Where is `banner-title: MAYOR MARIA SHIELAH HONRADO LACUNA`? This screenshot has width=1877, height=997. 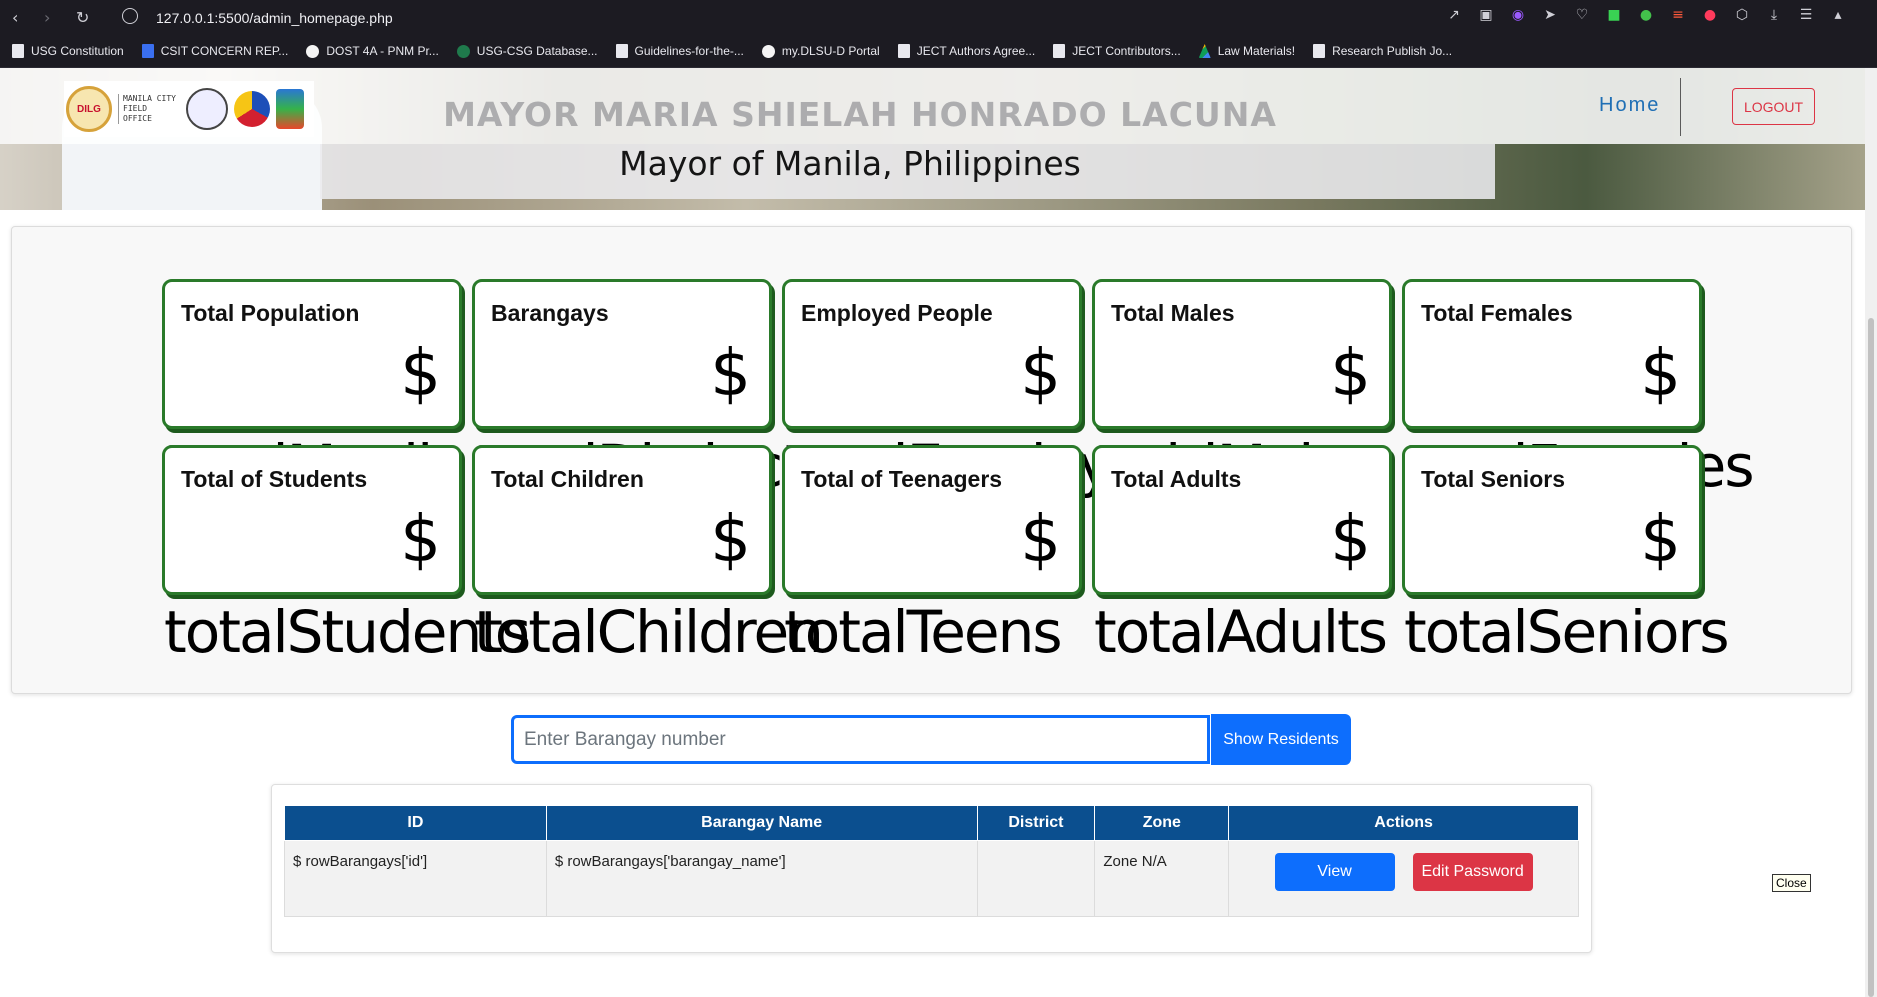
banner-title: MAYOR MARIA SHIELAH HONRADO LACUNA is located at coordinates (860, 114).